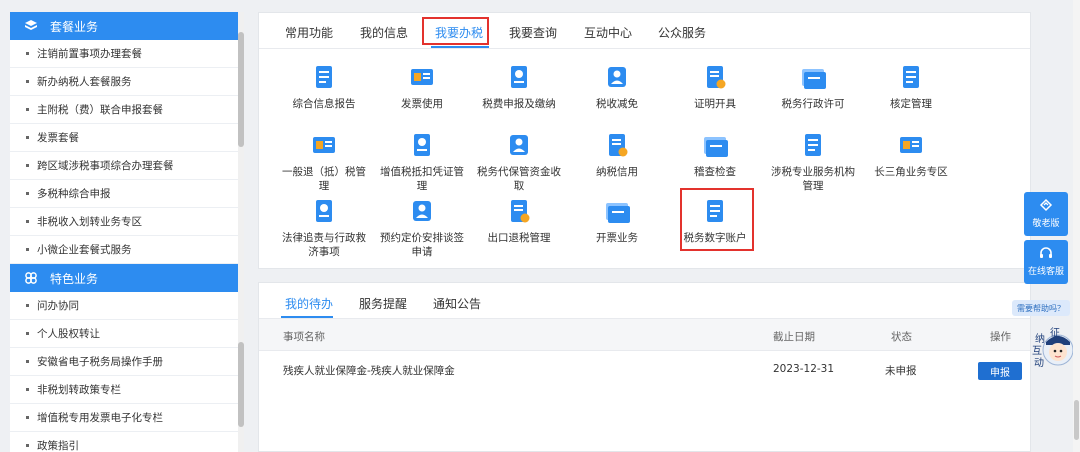  What do you see at coordinates (1041, 308) in the screenshot?
I see `help-bubble: 需要帮助吗？` at bounding box center [1041, 308].